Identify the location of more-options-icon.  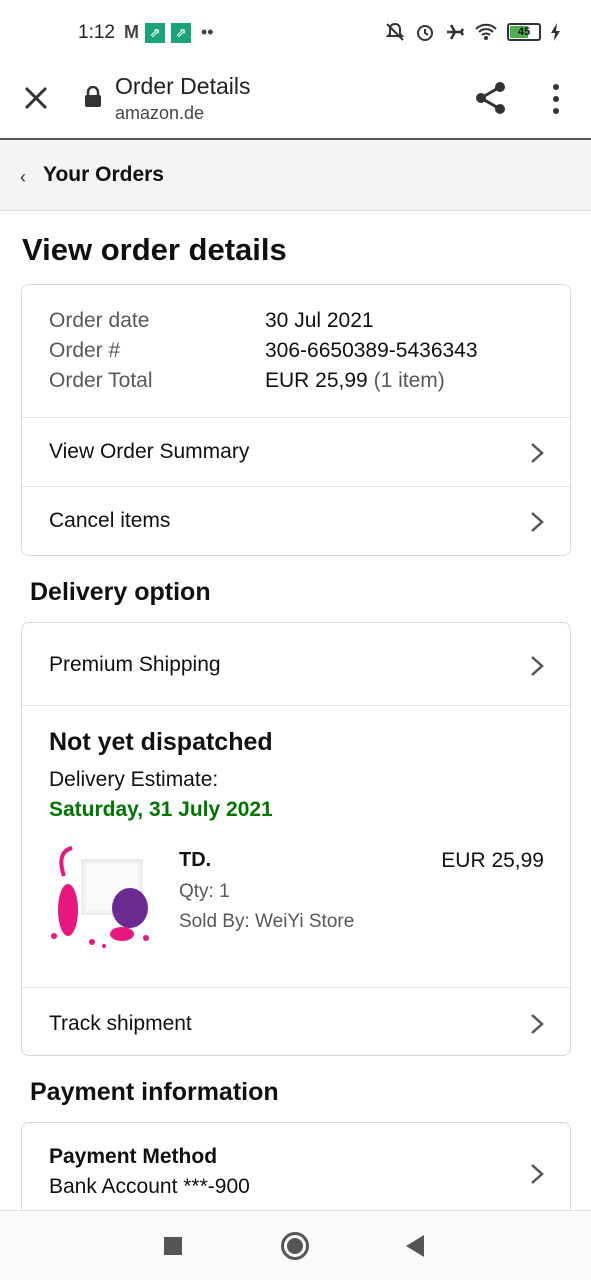
(556, 99).